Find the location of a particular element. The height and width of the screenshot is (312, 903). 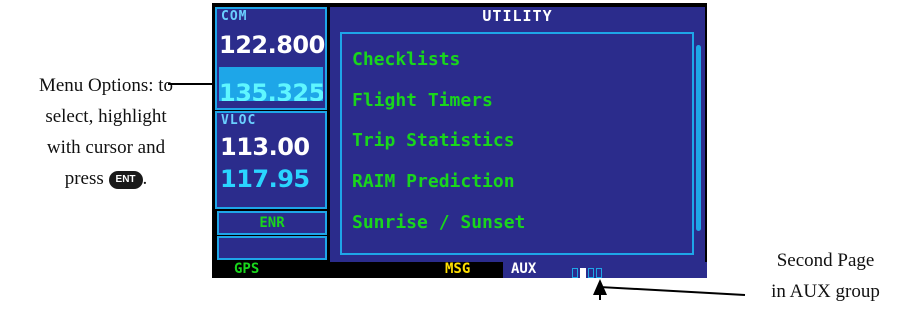

com-standby-frequency: 135.325 is located at coordinates (271, 90).